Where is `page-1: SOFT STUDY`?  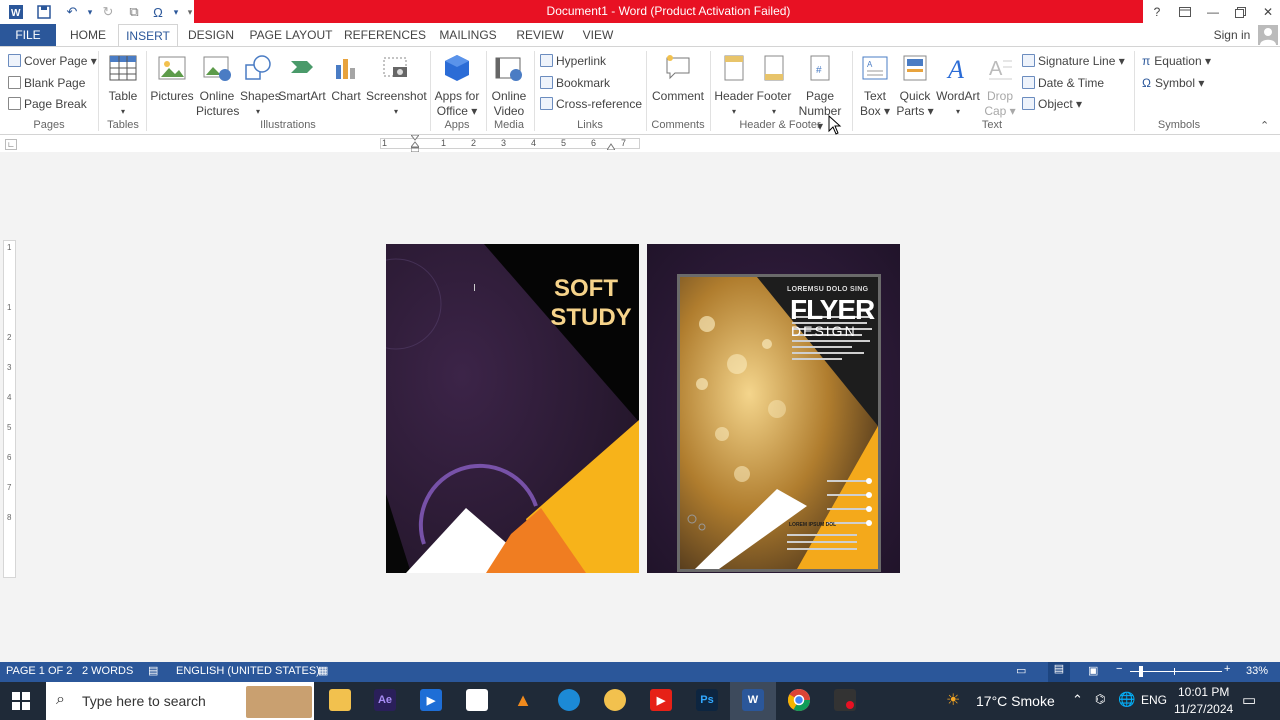
page-1: SOFT STUDY is located at coordinates (512, 408).